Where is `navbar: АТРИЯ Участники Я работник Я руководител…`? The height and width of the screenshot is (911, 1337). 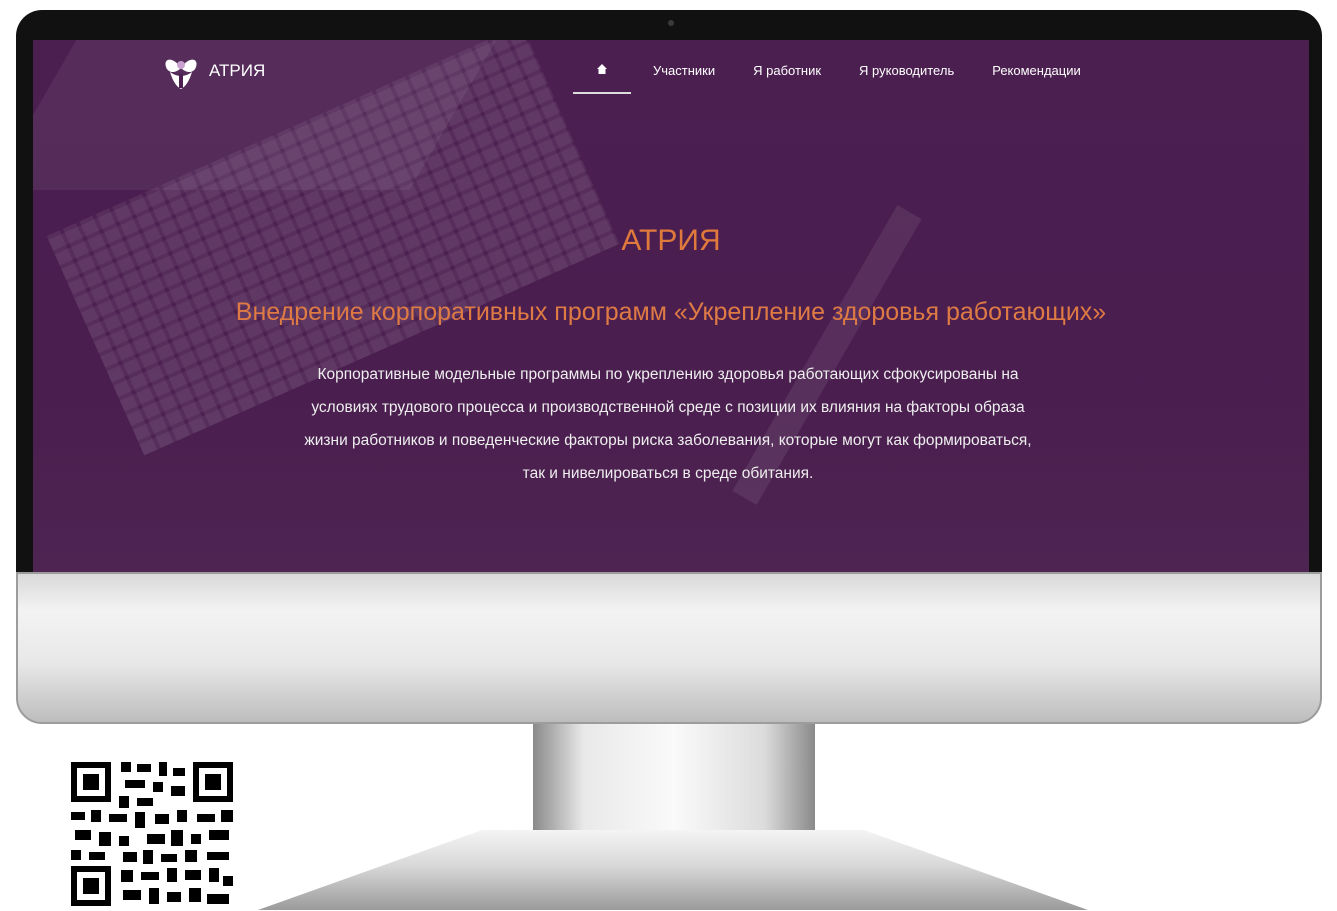 navbar: АТРИЯ Участники Я работник Я руководител… is located at coordinates (671, 70).